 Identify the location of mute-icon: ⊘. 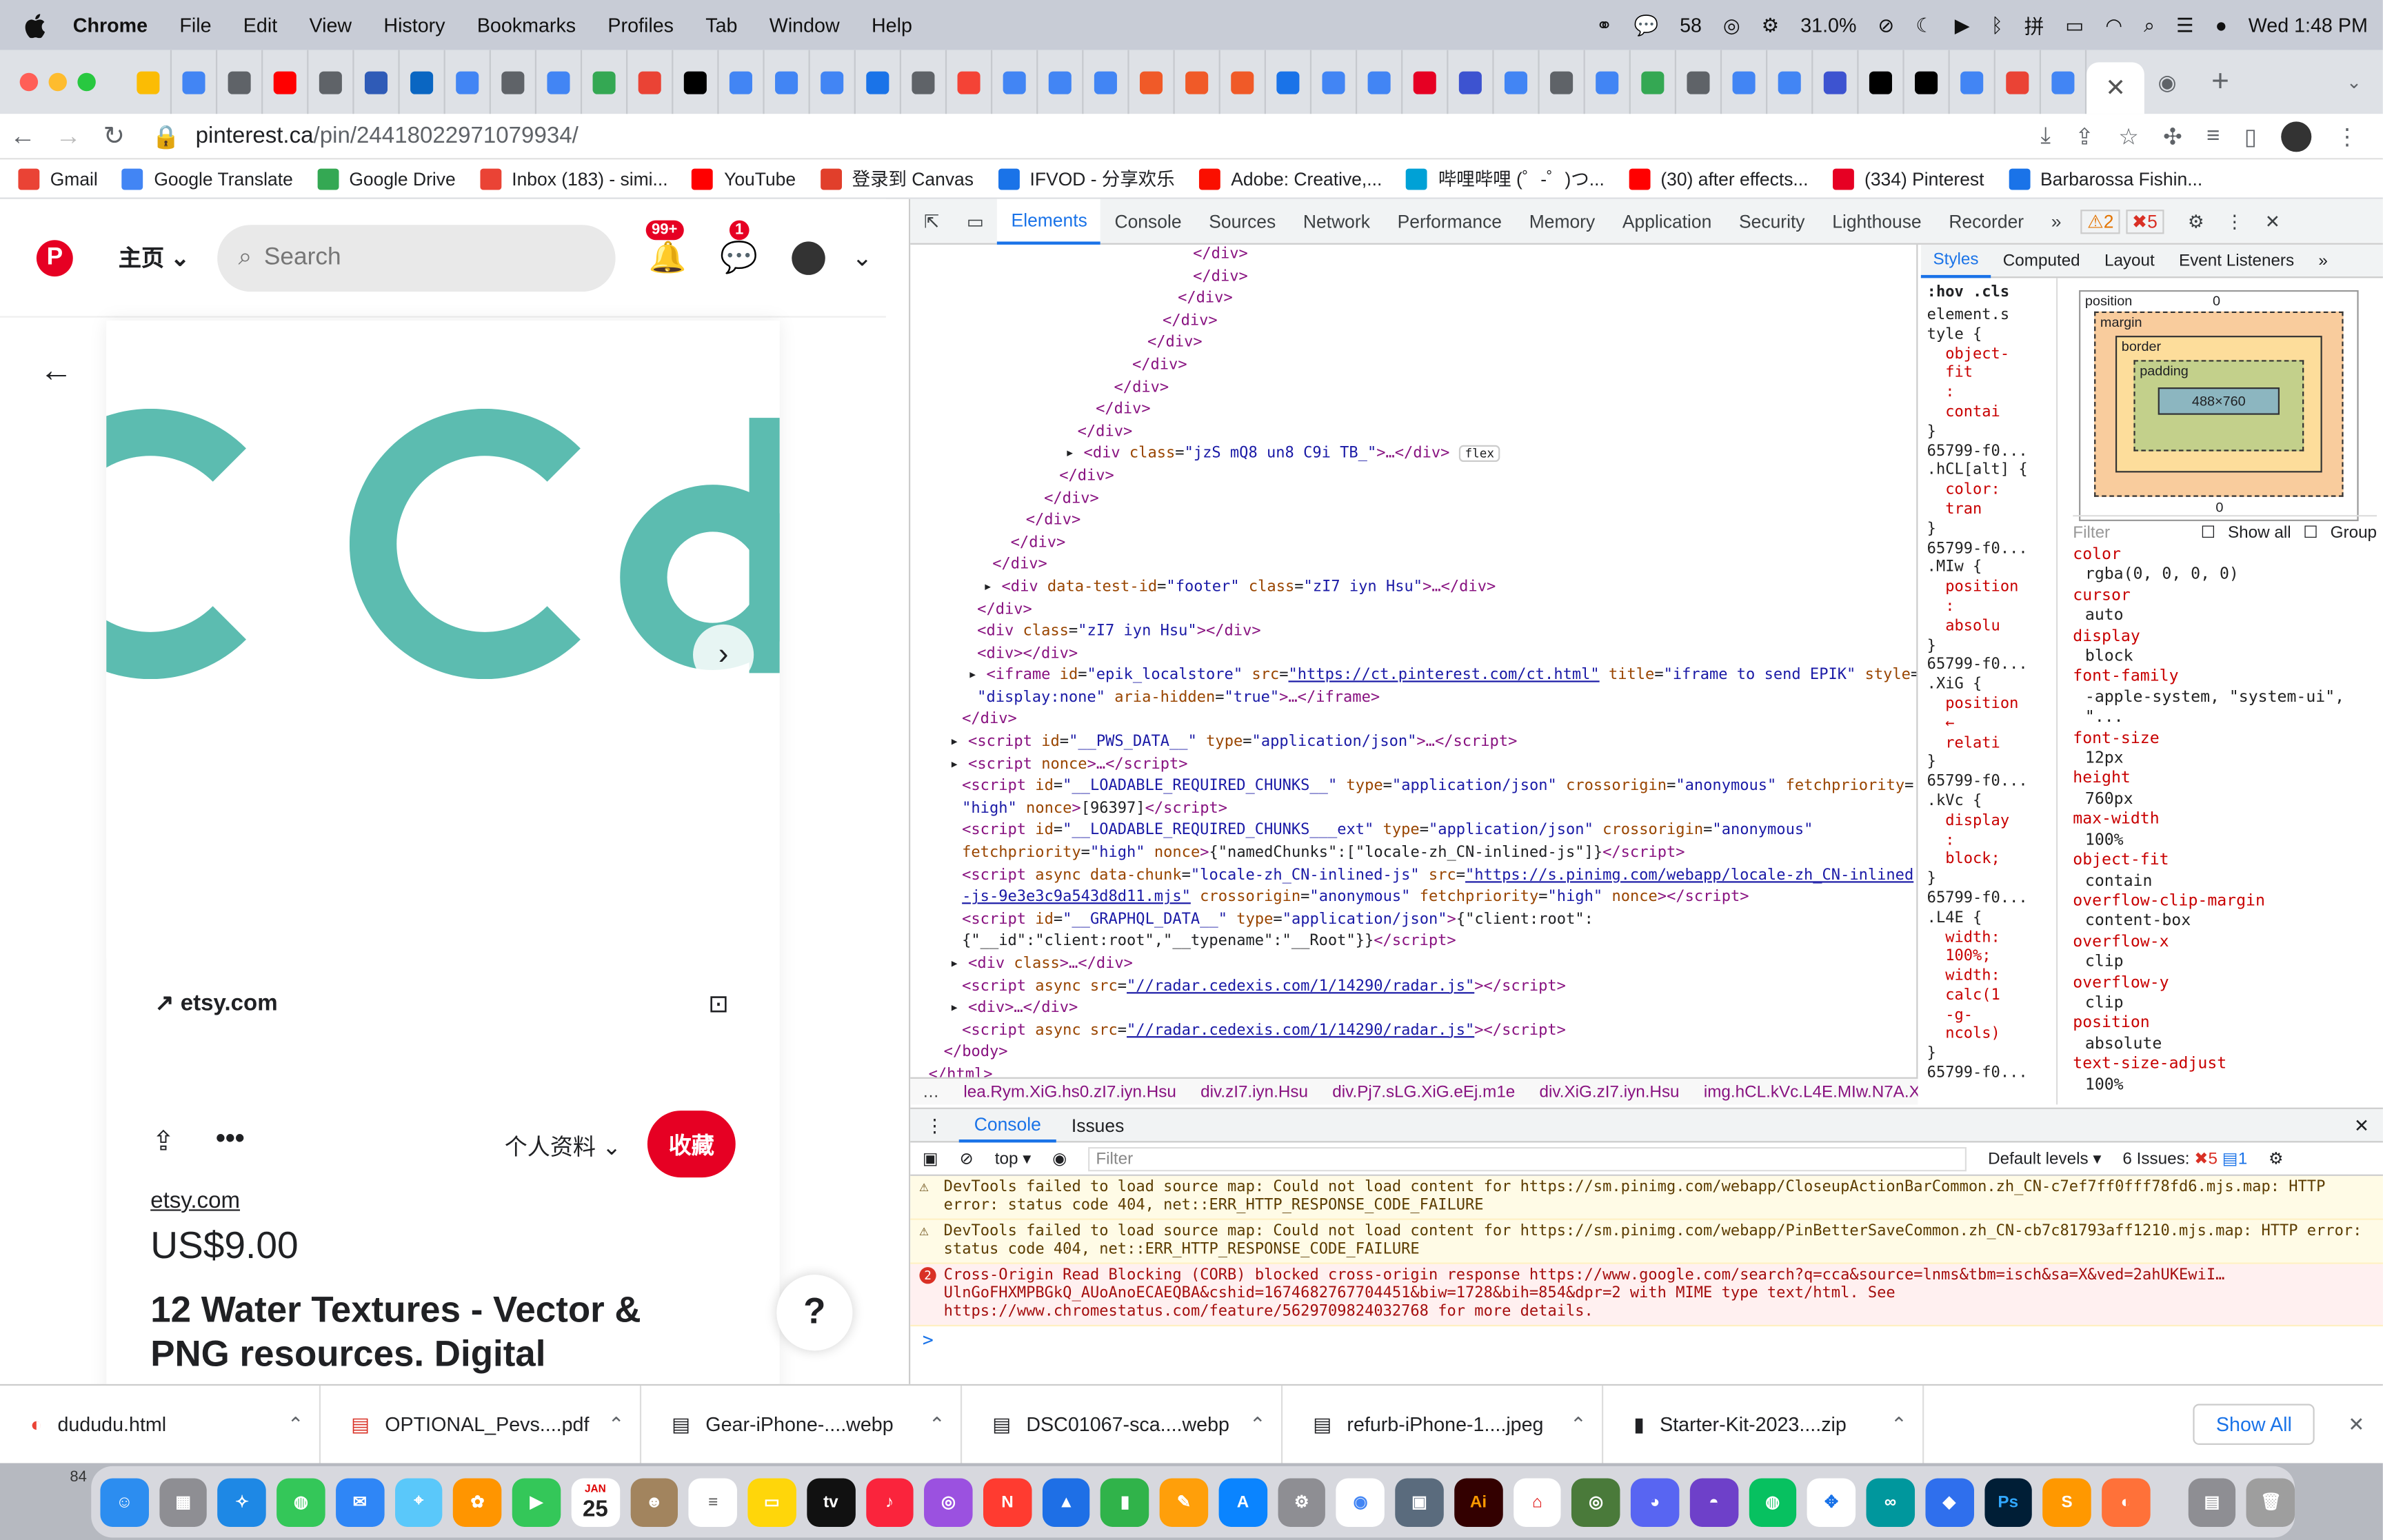
(1886, 25).